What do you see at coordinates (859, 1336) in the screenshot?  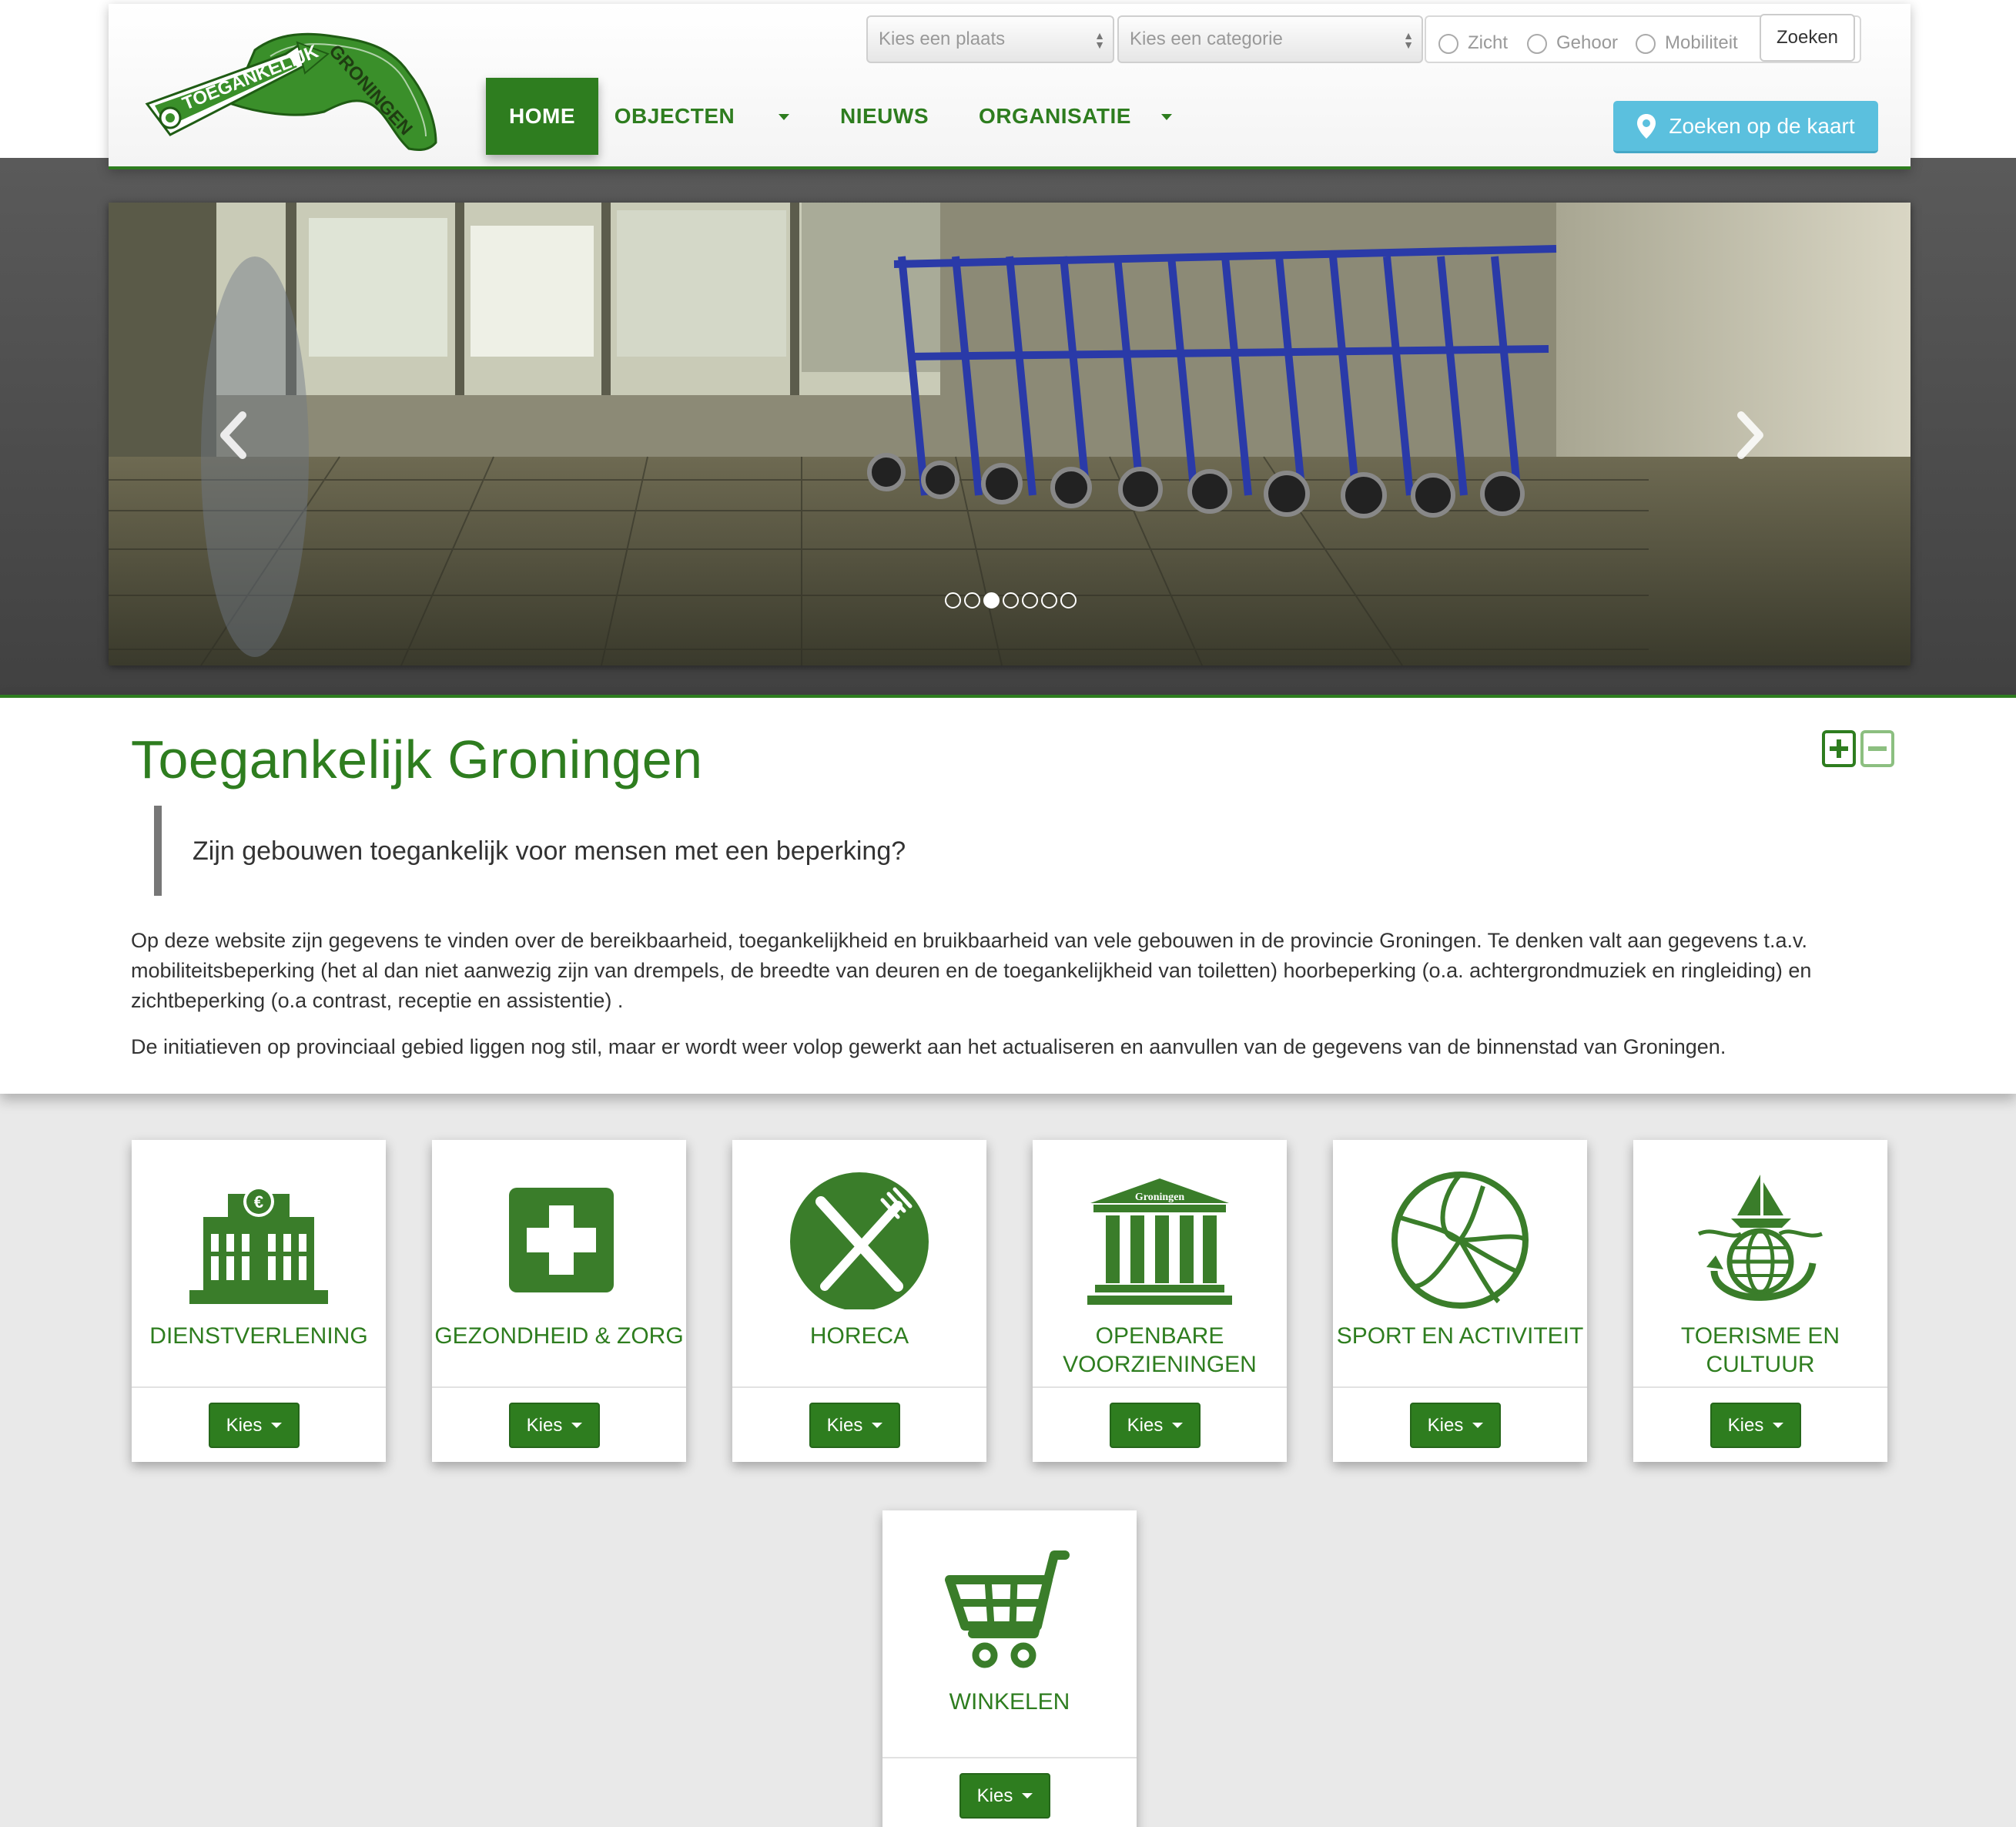 I see `category-title: HORECA` at bounding box center [859, 1336].